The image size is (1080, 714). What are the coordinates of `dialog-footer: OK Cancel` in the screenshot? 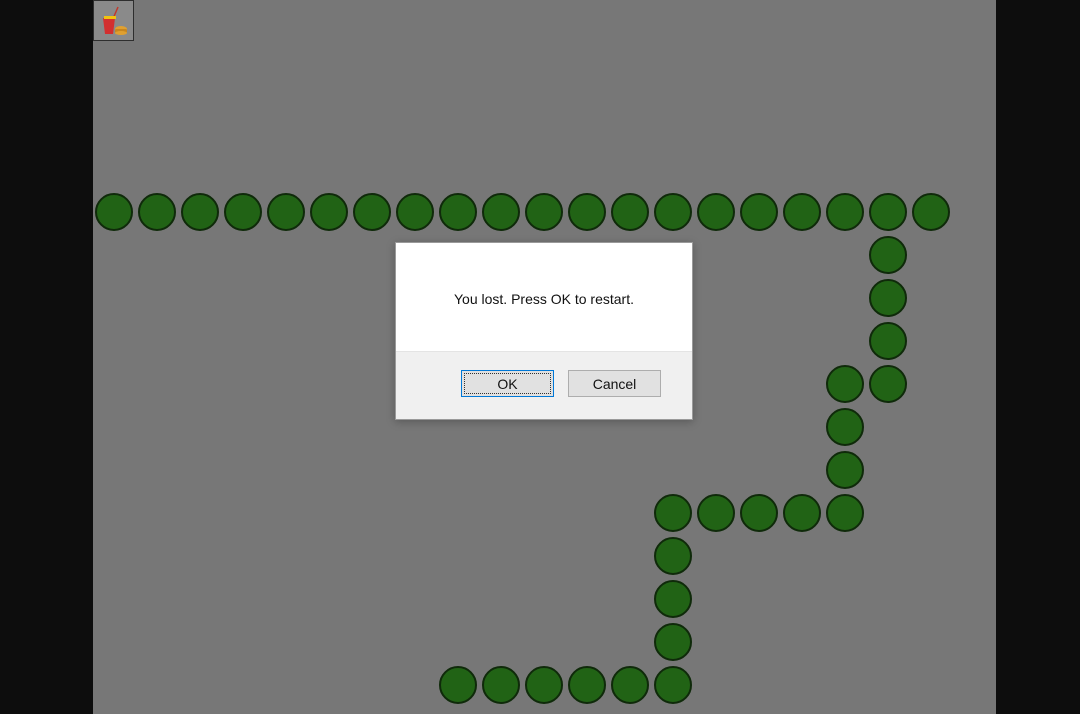 It's located at (544, 385).